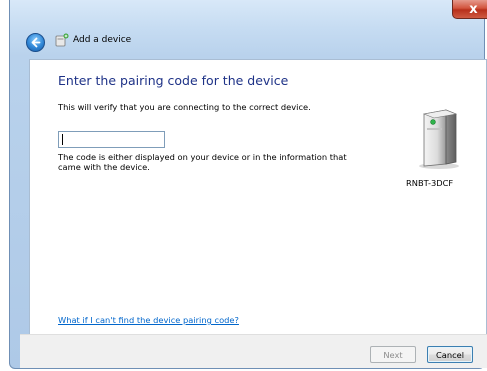  Describe the element at coordinates (430, 183) in the screenshot. I see `device-name-label: RNBT-3DCF` at that location.